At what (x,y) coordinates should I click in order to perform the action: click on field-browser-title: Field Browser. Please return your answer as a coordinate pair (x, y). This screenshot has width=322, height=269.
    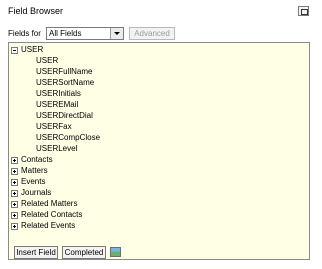
    Looking at the image, I should click on (36, 11).